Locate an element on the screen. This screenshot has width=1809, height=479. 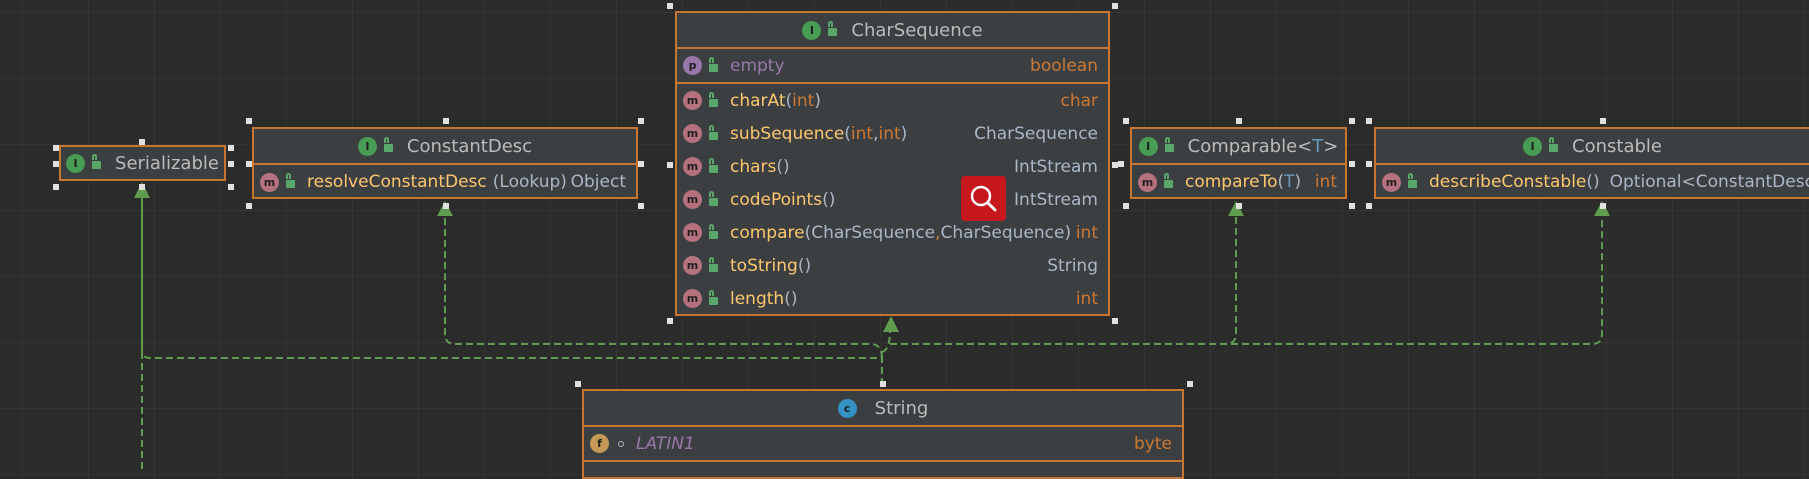
method-name: length is located at coordinates (757, 298).